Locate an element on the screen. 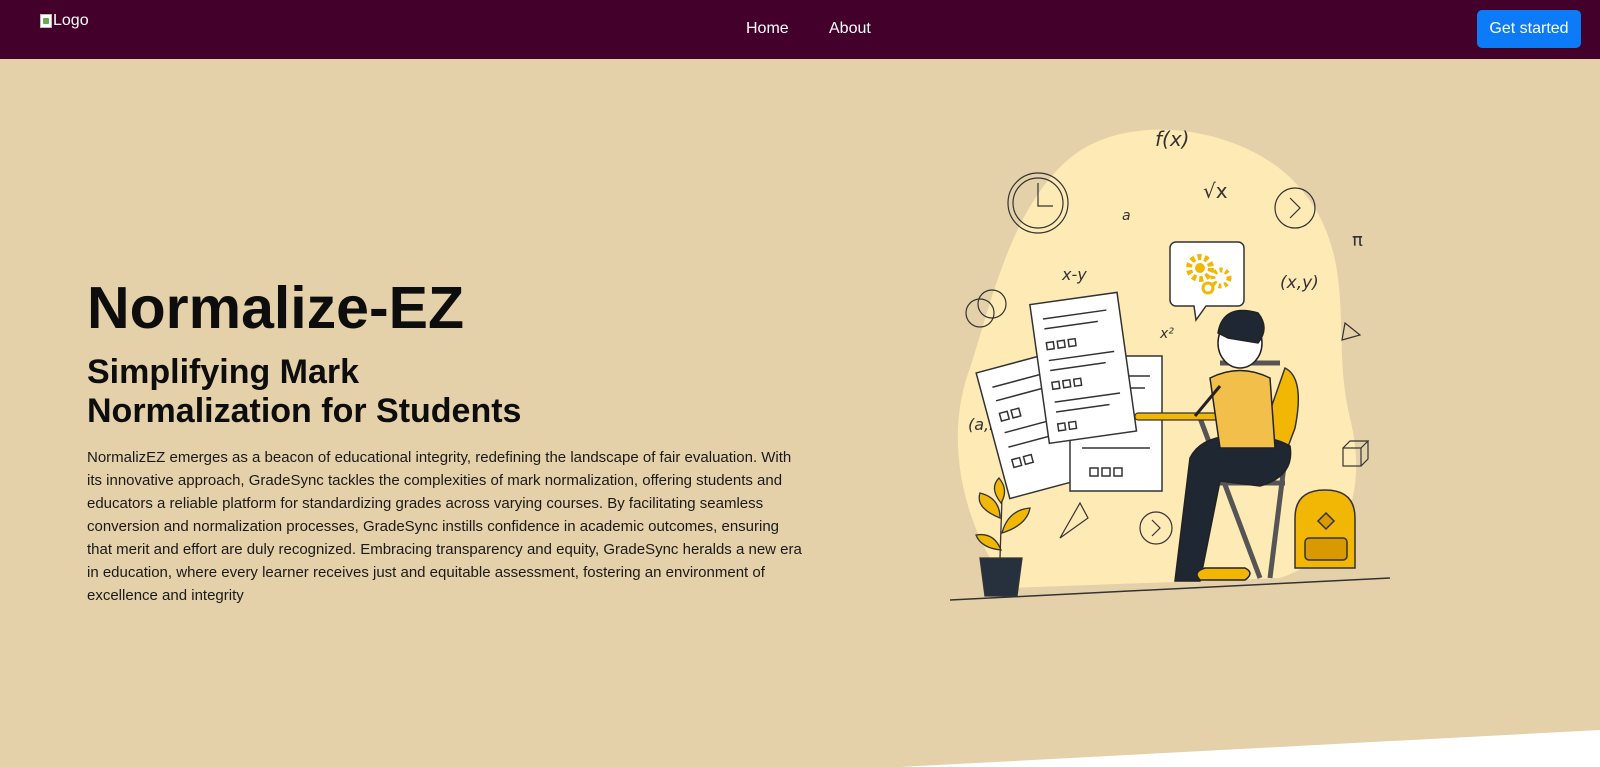  logo-alt-text: Logo is located at coordinates (71, 20).